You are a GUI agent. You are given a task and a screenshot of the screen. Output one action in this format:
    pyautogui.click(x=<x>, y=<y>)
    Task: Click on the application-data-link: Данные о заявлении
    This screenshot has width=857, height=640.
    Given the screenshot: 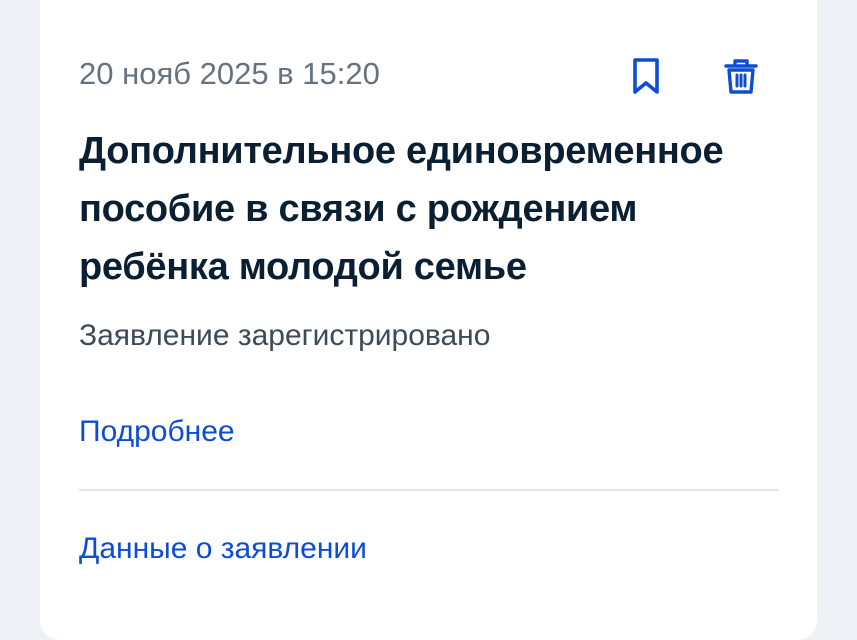 What is the action you would take?
    pyautogui.click(x=223, y=549)
    